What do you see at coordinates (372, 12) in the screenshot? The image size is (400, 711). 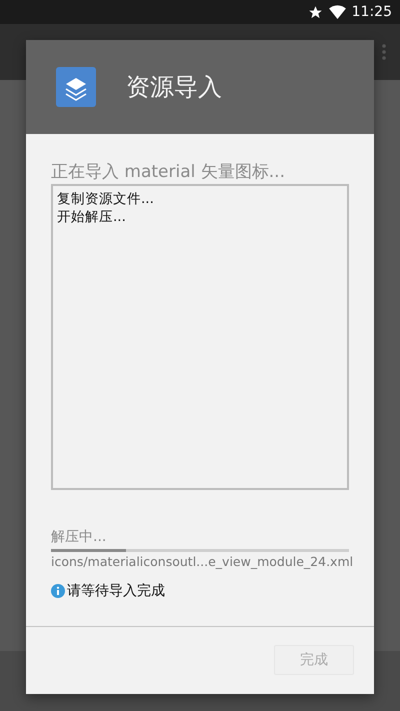 I see `status-time: 11:25` at bounding box center [372, 12].